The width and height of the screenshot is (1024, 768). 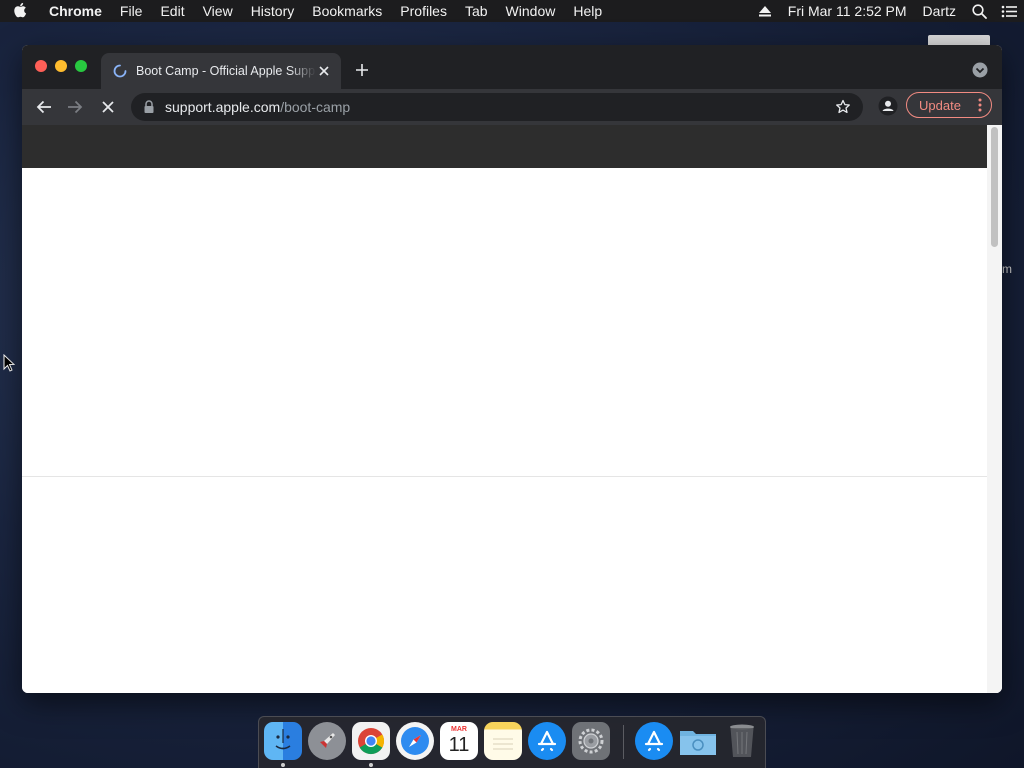 I want to click on dock-system-preferences-icon, so click(x=591, y=741).